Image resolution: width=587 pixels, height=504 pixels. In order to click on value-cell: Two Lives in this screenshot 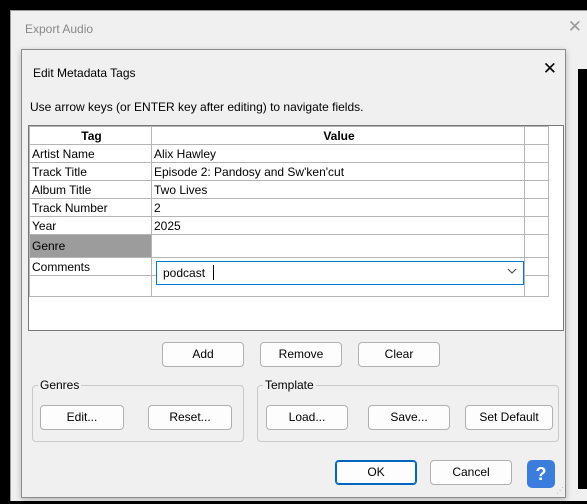, I will do `click(338, 189)`.